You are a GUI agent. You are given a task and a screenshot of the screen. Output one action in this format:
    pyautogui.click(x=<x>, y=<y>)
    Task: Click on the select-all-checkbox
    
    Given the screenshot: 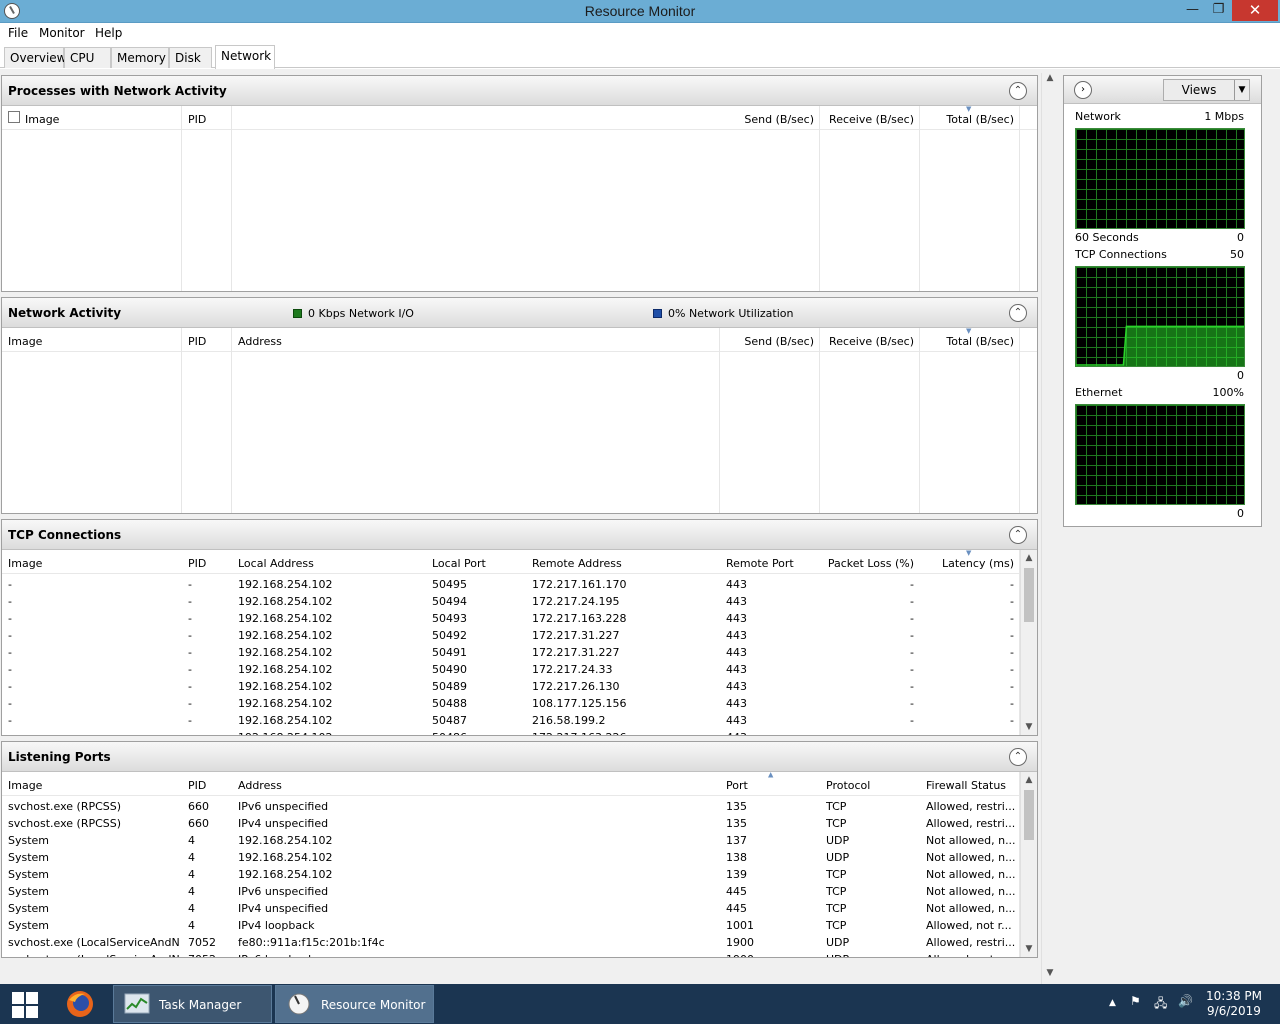 What is the action you would take?
    pyautogui.click(x=14, y=117)
    